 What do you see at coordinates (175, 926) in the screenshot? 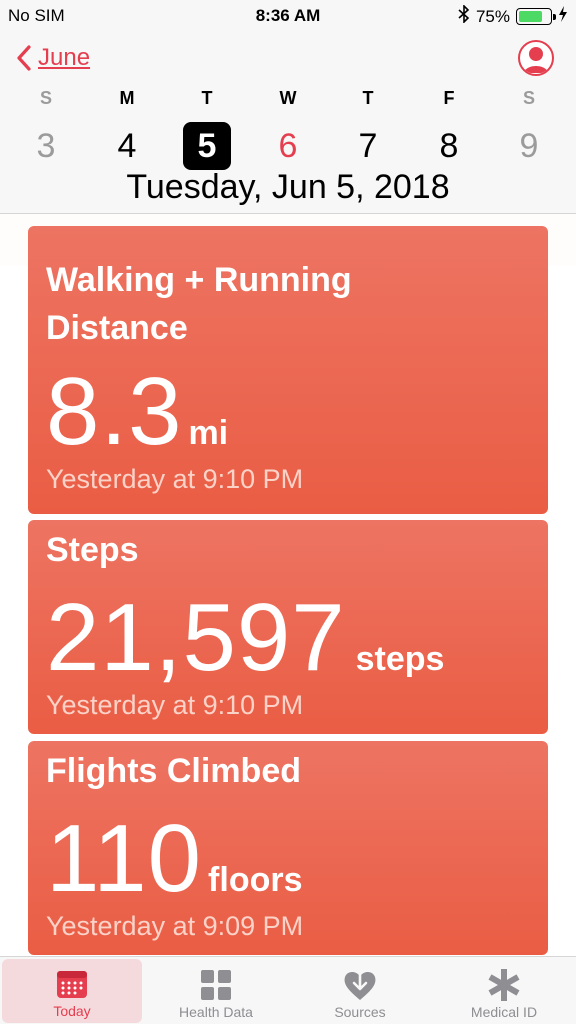
I see `card-timestamp: Yesterday at 9:09 PM` at bounding box center [175, 926].